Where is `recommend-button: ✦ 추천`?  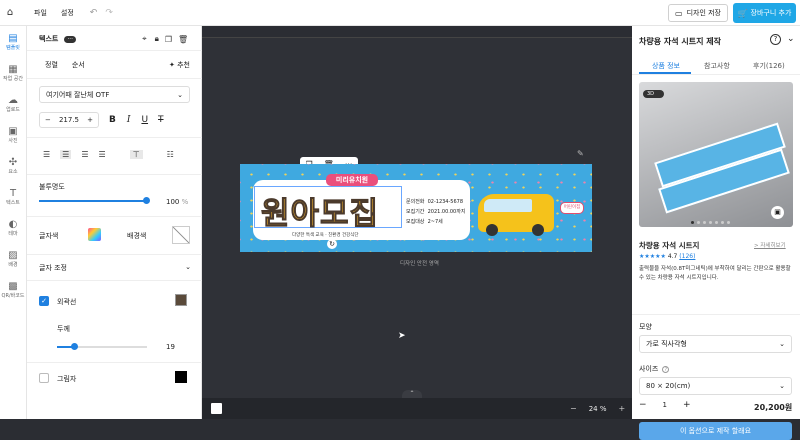 recommend-button: ✦ 추천 is located at coordinates (179, 65).